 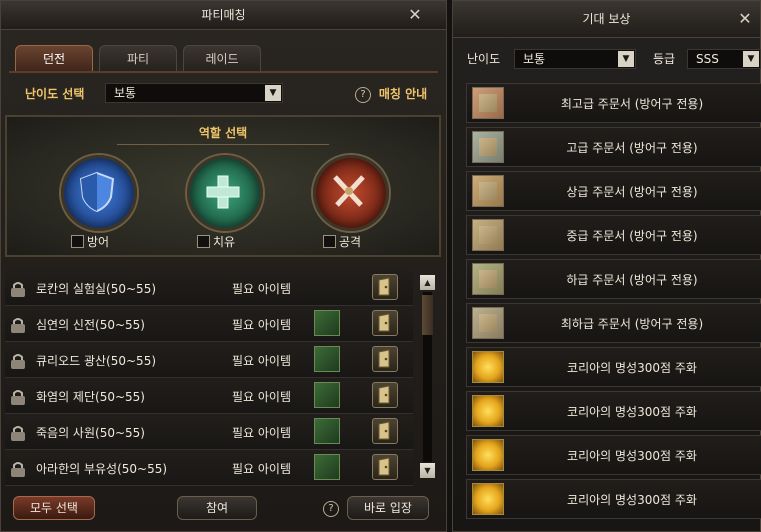 I want to click on select-all-button: 모두 선택, so click(x=54, y=508).